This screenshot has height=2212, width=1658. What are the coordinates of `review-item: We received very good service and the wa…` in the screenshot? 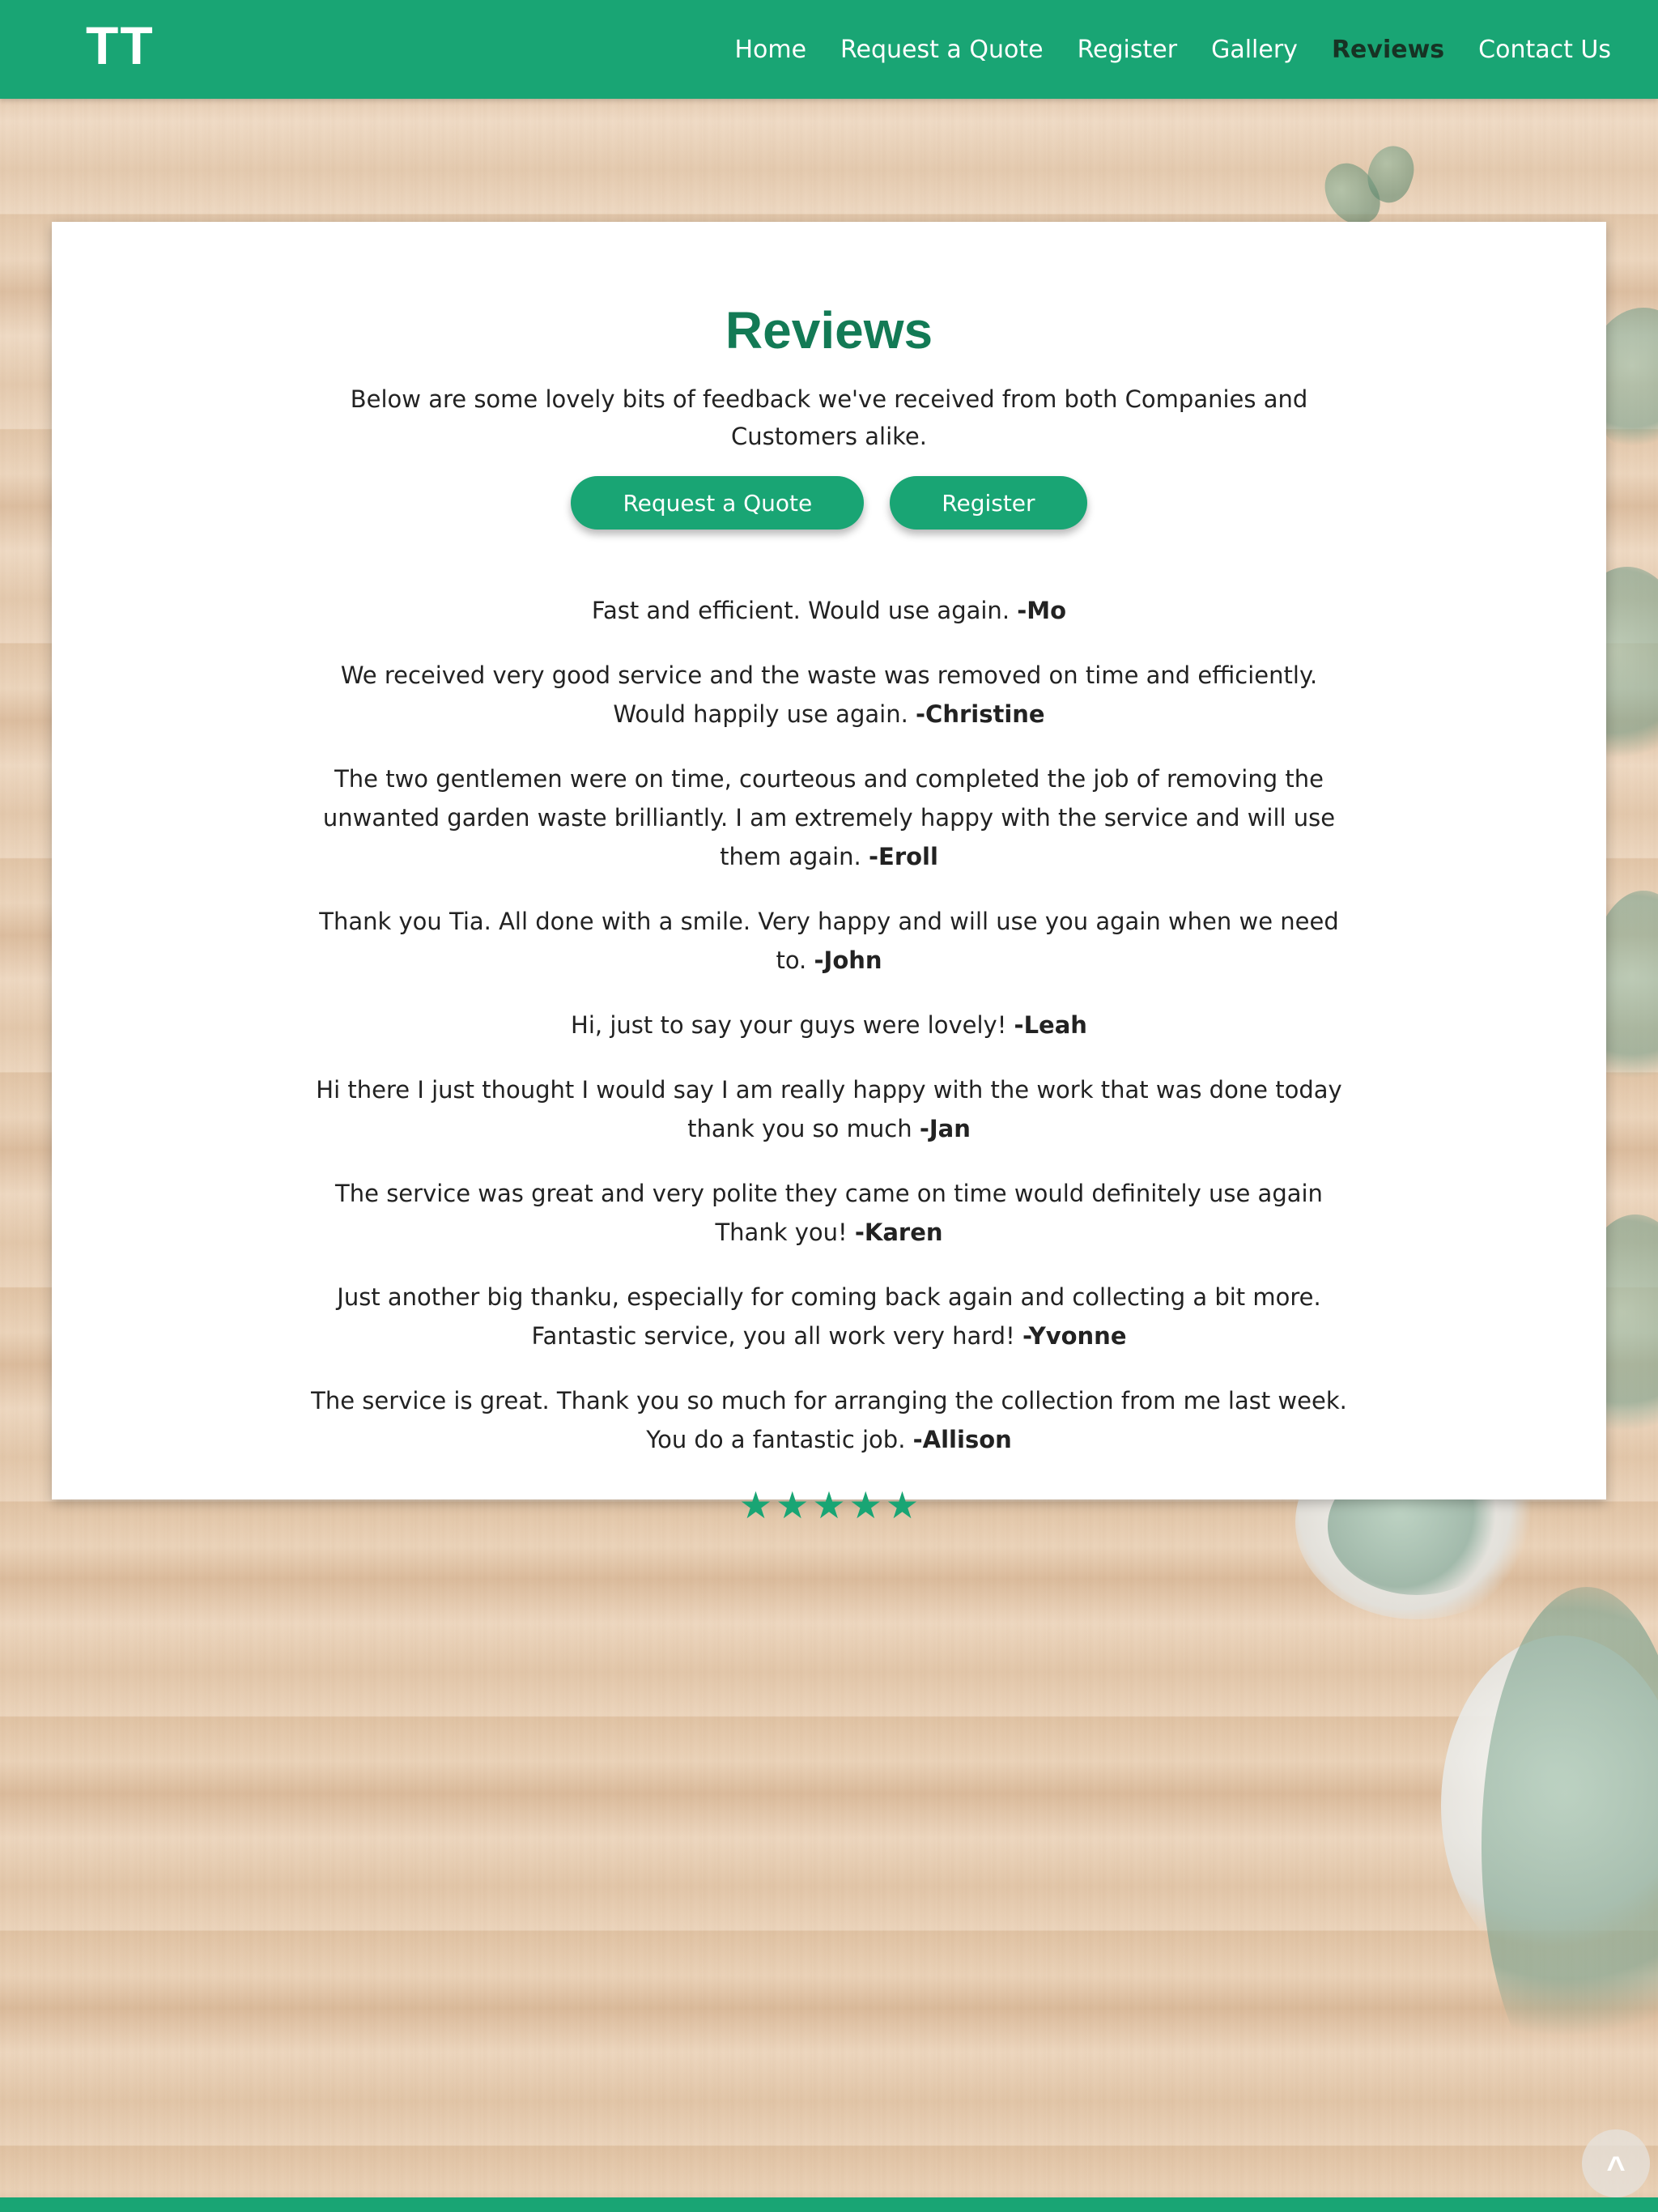 It's located at (829, 695).